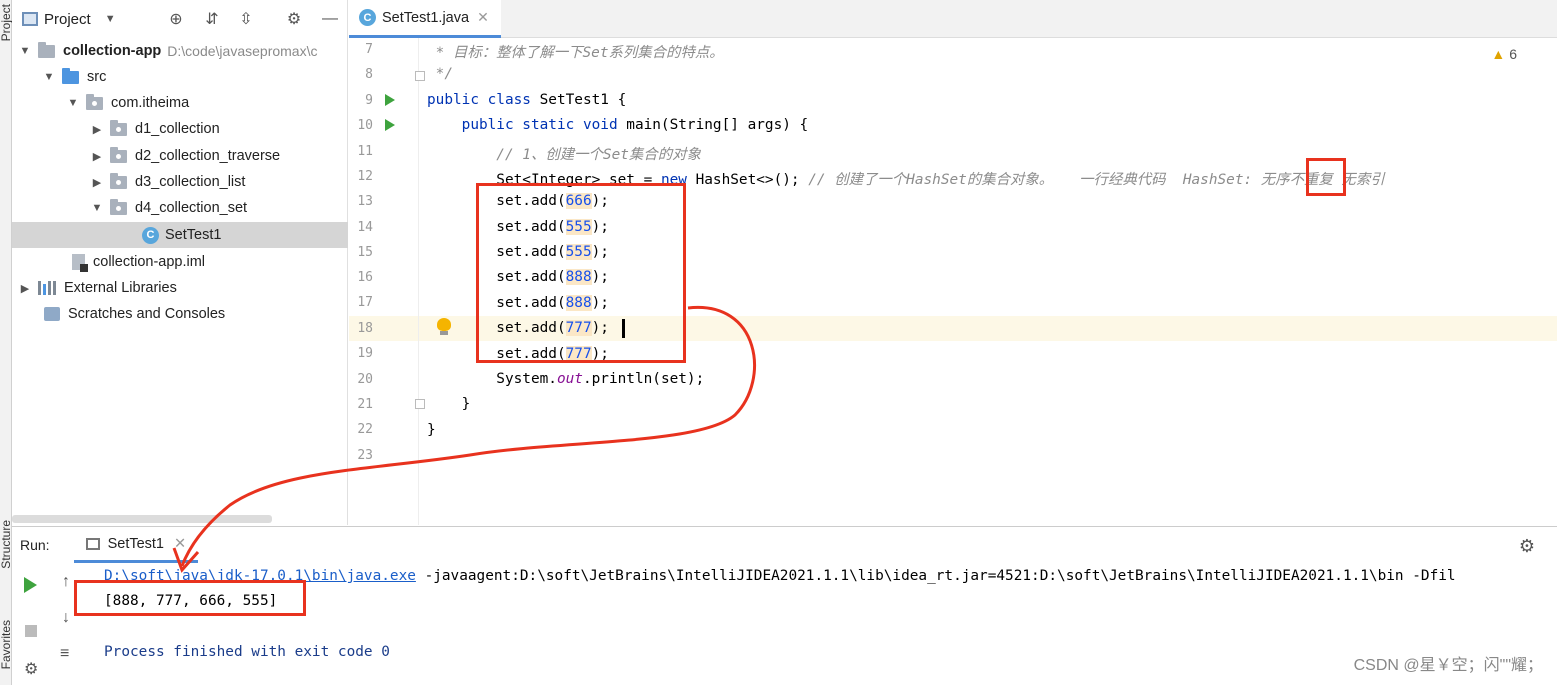 The width and height of the screenshot is (1557, 685). I want to click on tree-item-label: d2_collection_traverse, so click(208, 156).